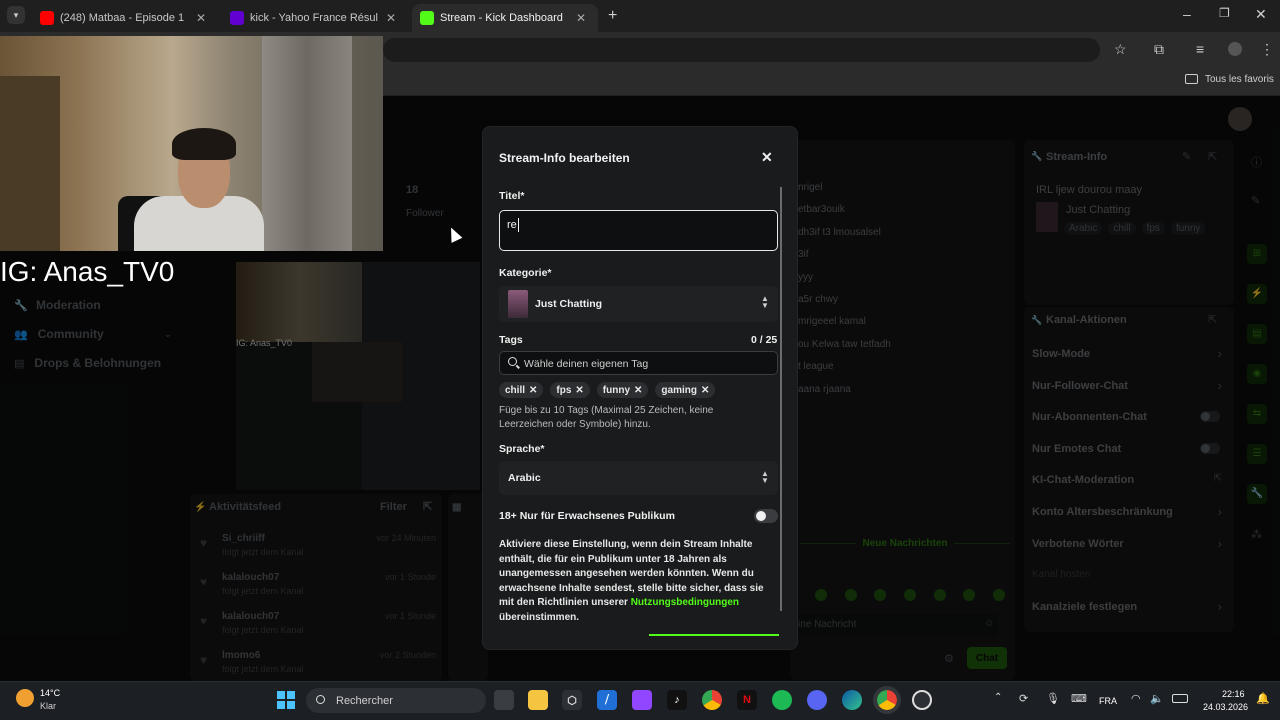  What do you see at coordinates (587, 516) in the screenshot?
I see `adult-label: 18+ Nur für Erwachsenes Publikum` at bounding box center [587, 516].